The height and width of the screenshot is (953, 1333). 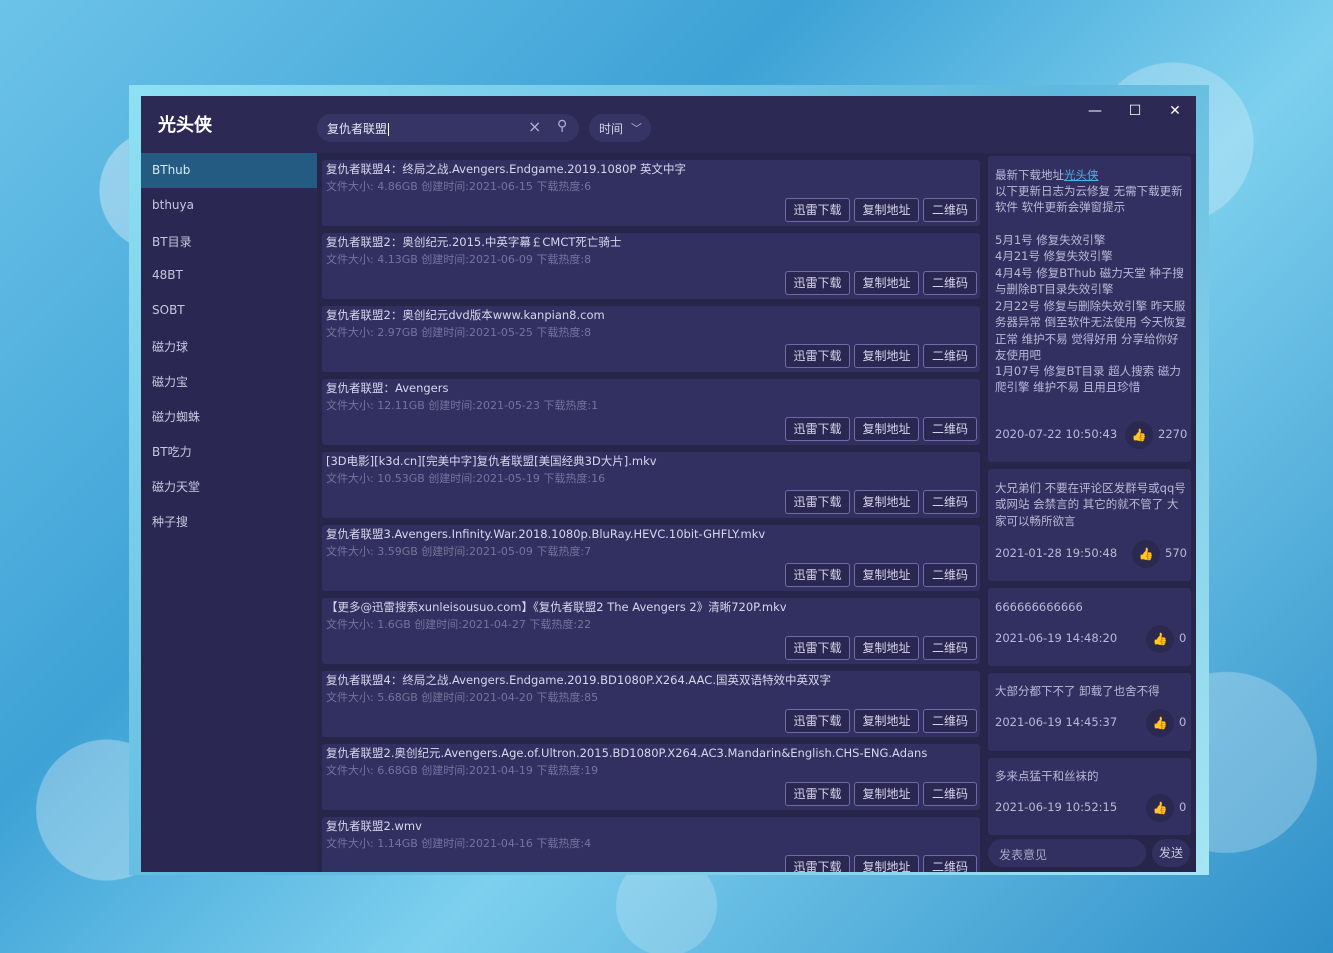 What do you see at coordinates (229, 170) in the screenshot?
I see `sidebar-item-bthub: BThub` at bounding box center [229, 170].